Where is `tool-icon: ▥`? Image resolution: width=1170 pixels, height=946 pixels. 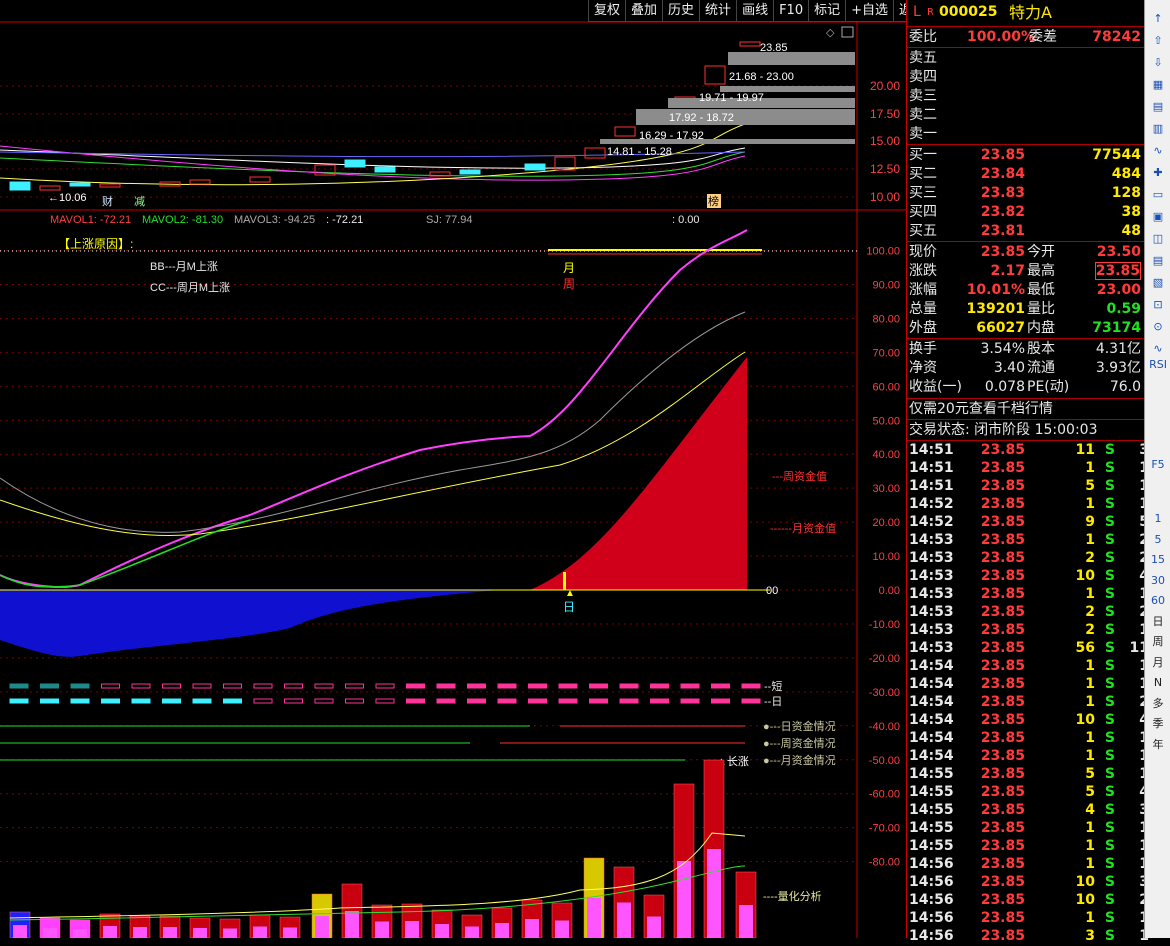 tool-icon: ▥ is located at coordinates (1158, 129).